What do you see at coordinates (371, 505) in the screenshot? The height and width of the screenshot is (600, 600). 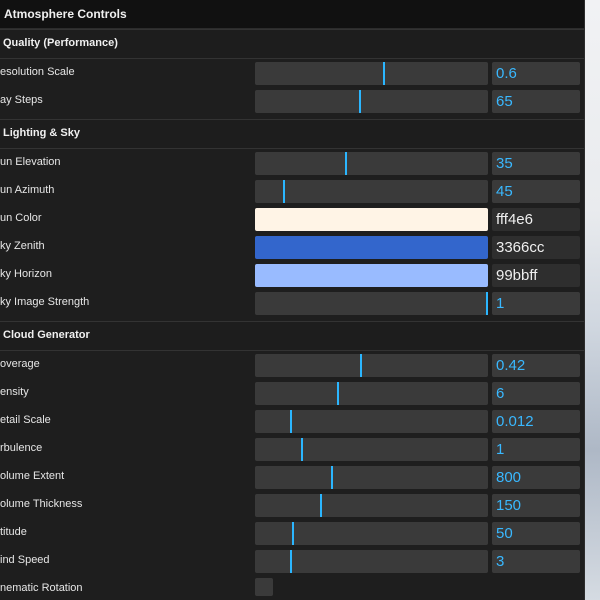 I see `volume-thickness-slider` at bounding box center [371, 505].